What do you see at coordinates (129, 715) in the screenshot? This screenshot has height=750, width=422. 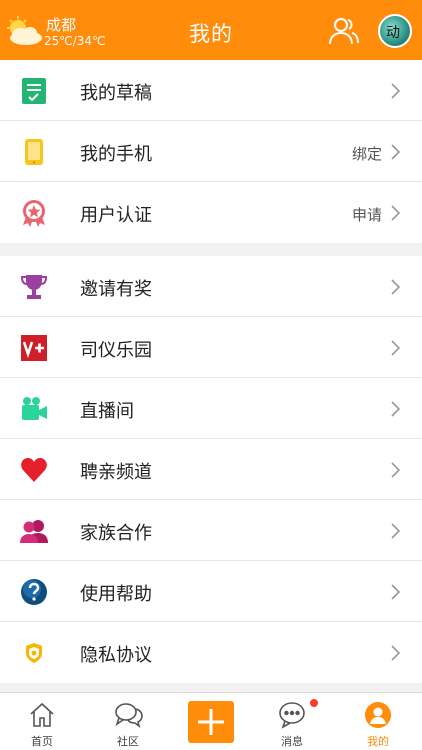 I see `community-icon` at bounding box center [129, 715].